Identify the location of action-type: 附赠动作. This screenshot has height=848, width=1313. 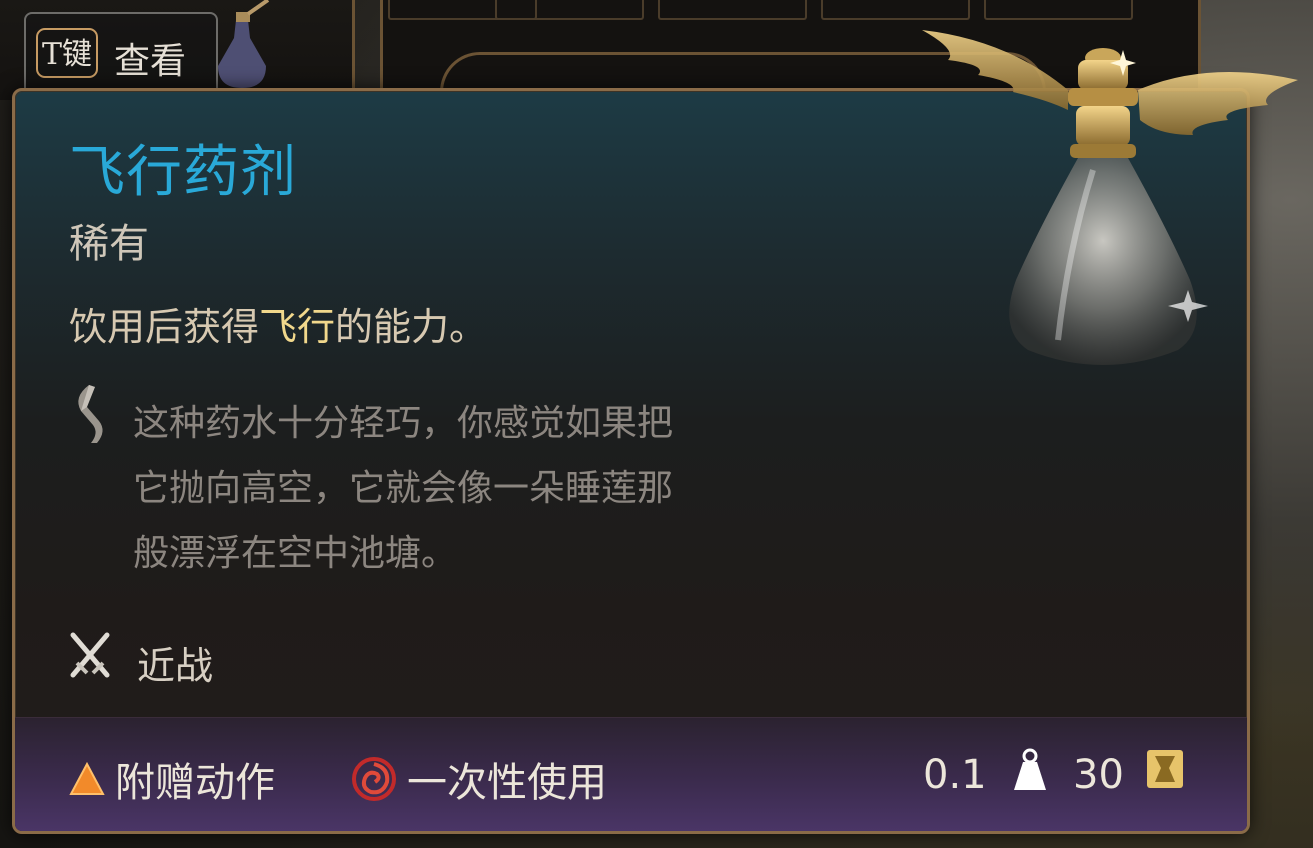
(172, 779).